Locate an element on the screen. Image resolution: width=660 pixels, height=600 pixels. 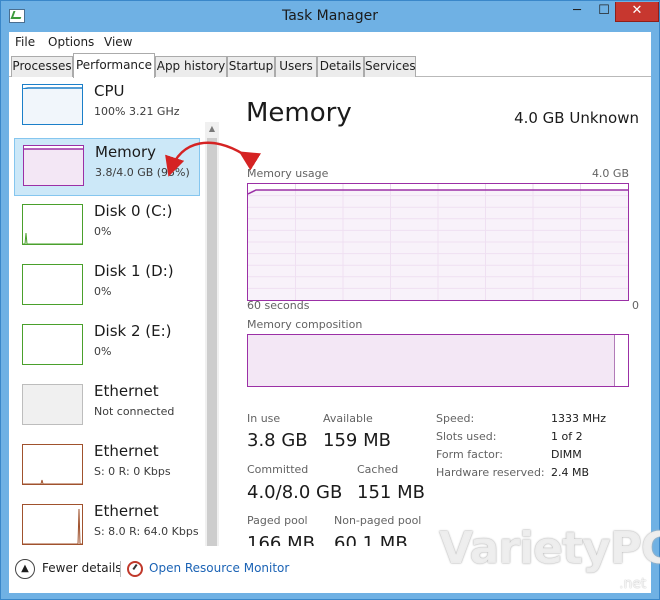
cpu-thumbnail-graph is located at coordinates (52, 105).